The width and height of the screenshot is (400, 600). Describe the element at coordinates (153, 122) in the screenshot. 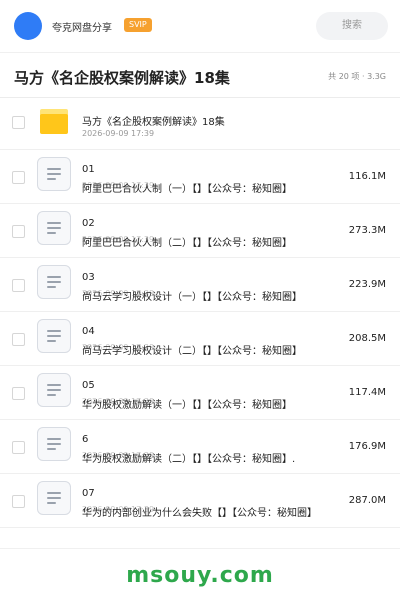

I see `folder-name: 马方《名企股权案例解读》18集` at that location.